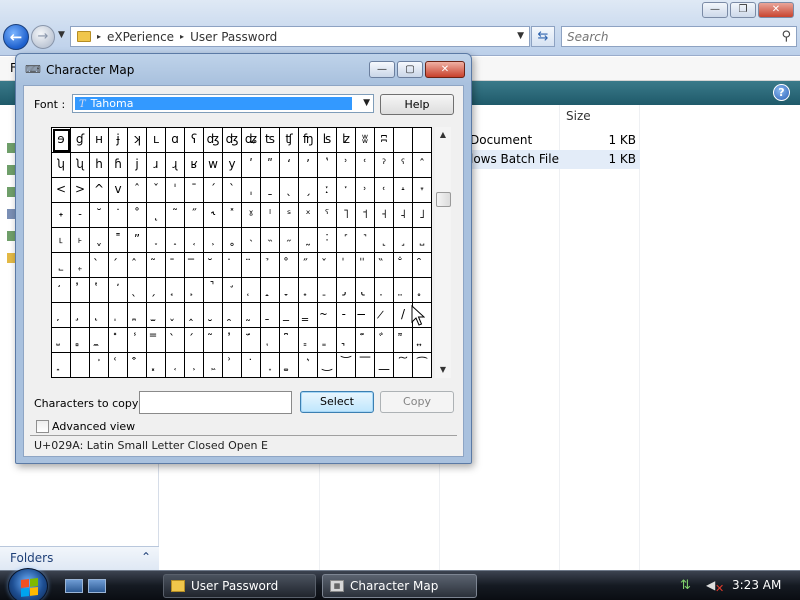 This screenshot has width=800, height=600. What do you see at coordinates (137, 190) in the screenshot?
I see `character-cell: ˆ` at bounding box center [137, 190].